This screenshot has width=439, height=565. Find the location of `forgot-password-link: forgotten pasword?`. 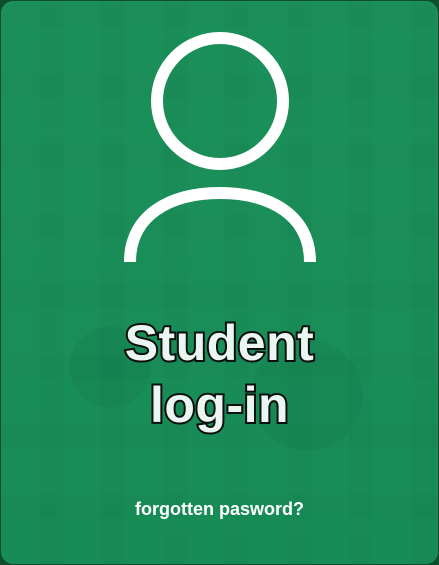

forgot-password-link: forgotten pasword? is located at coordinates (219, 509).